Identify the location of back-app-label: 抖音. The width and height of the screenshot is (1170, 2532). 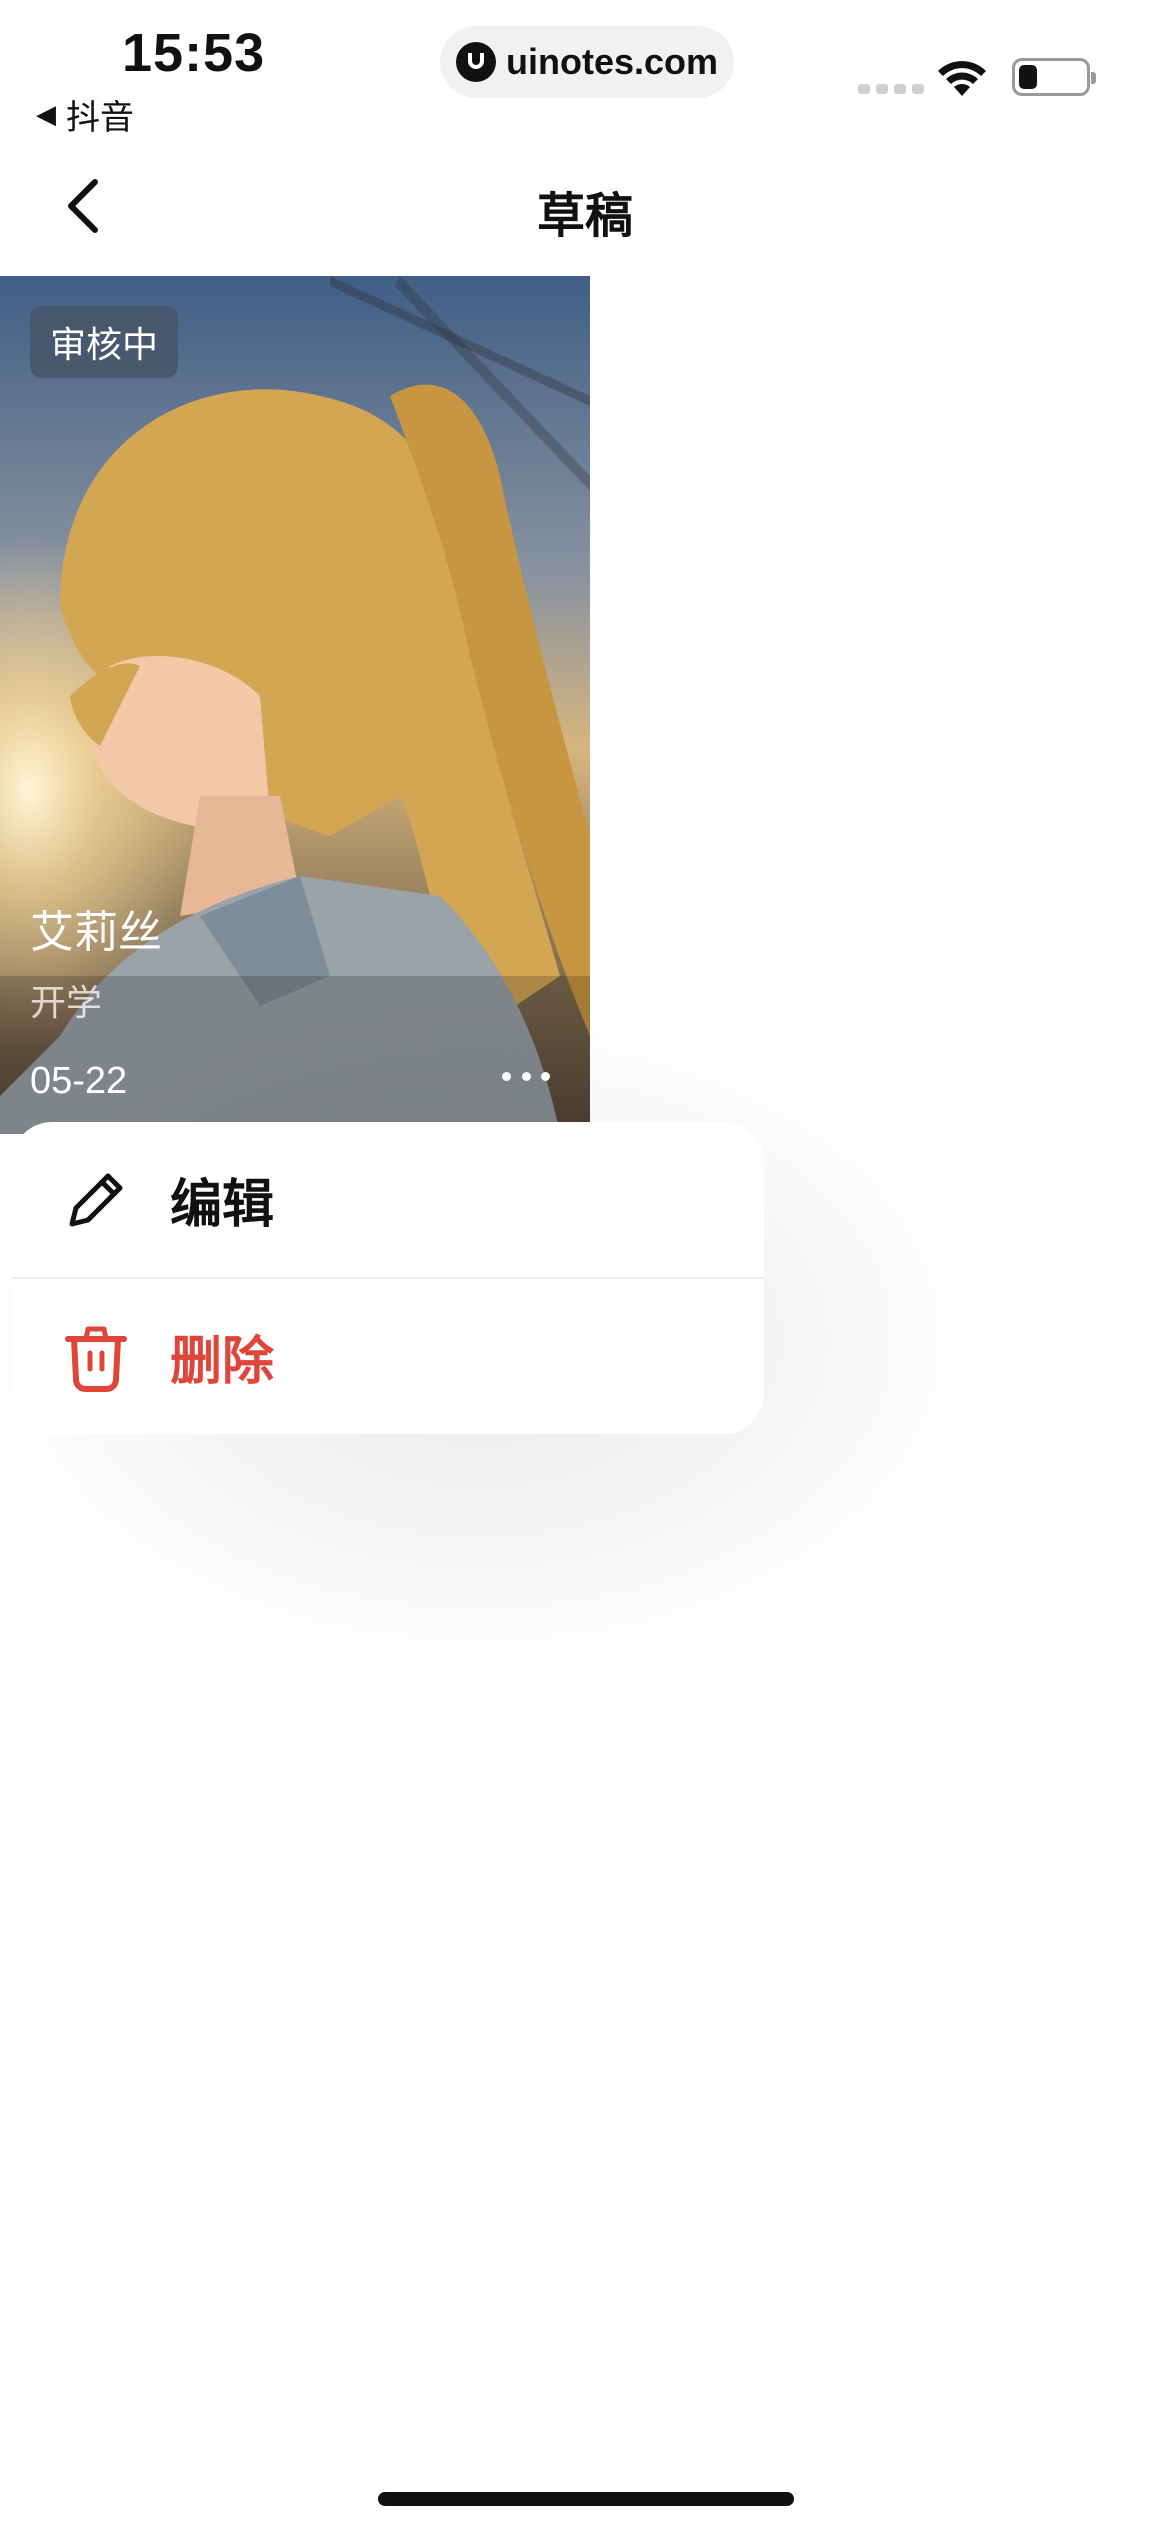
(100, 118).